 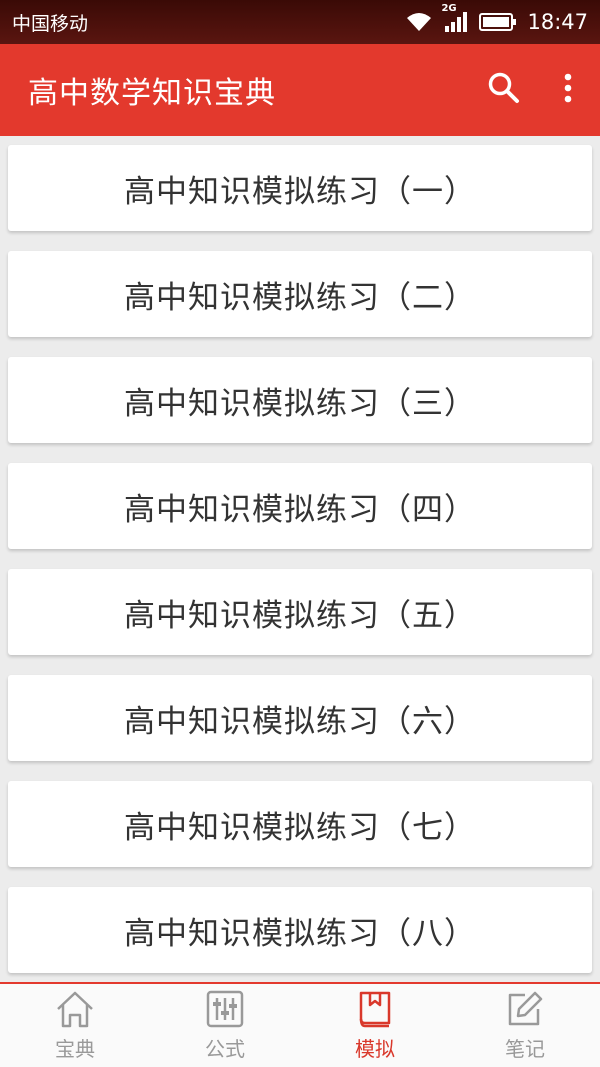 What do you see at coordinates (300, 509) in the screenshot?
I see `list-item-label: 高中知识模拟练习（四）` at bounding box center [300, 509].